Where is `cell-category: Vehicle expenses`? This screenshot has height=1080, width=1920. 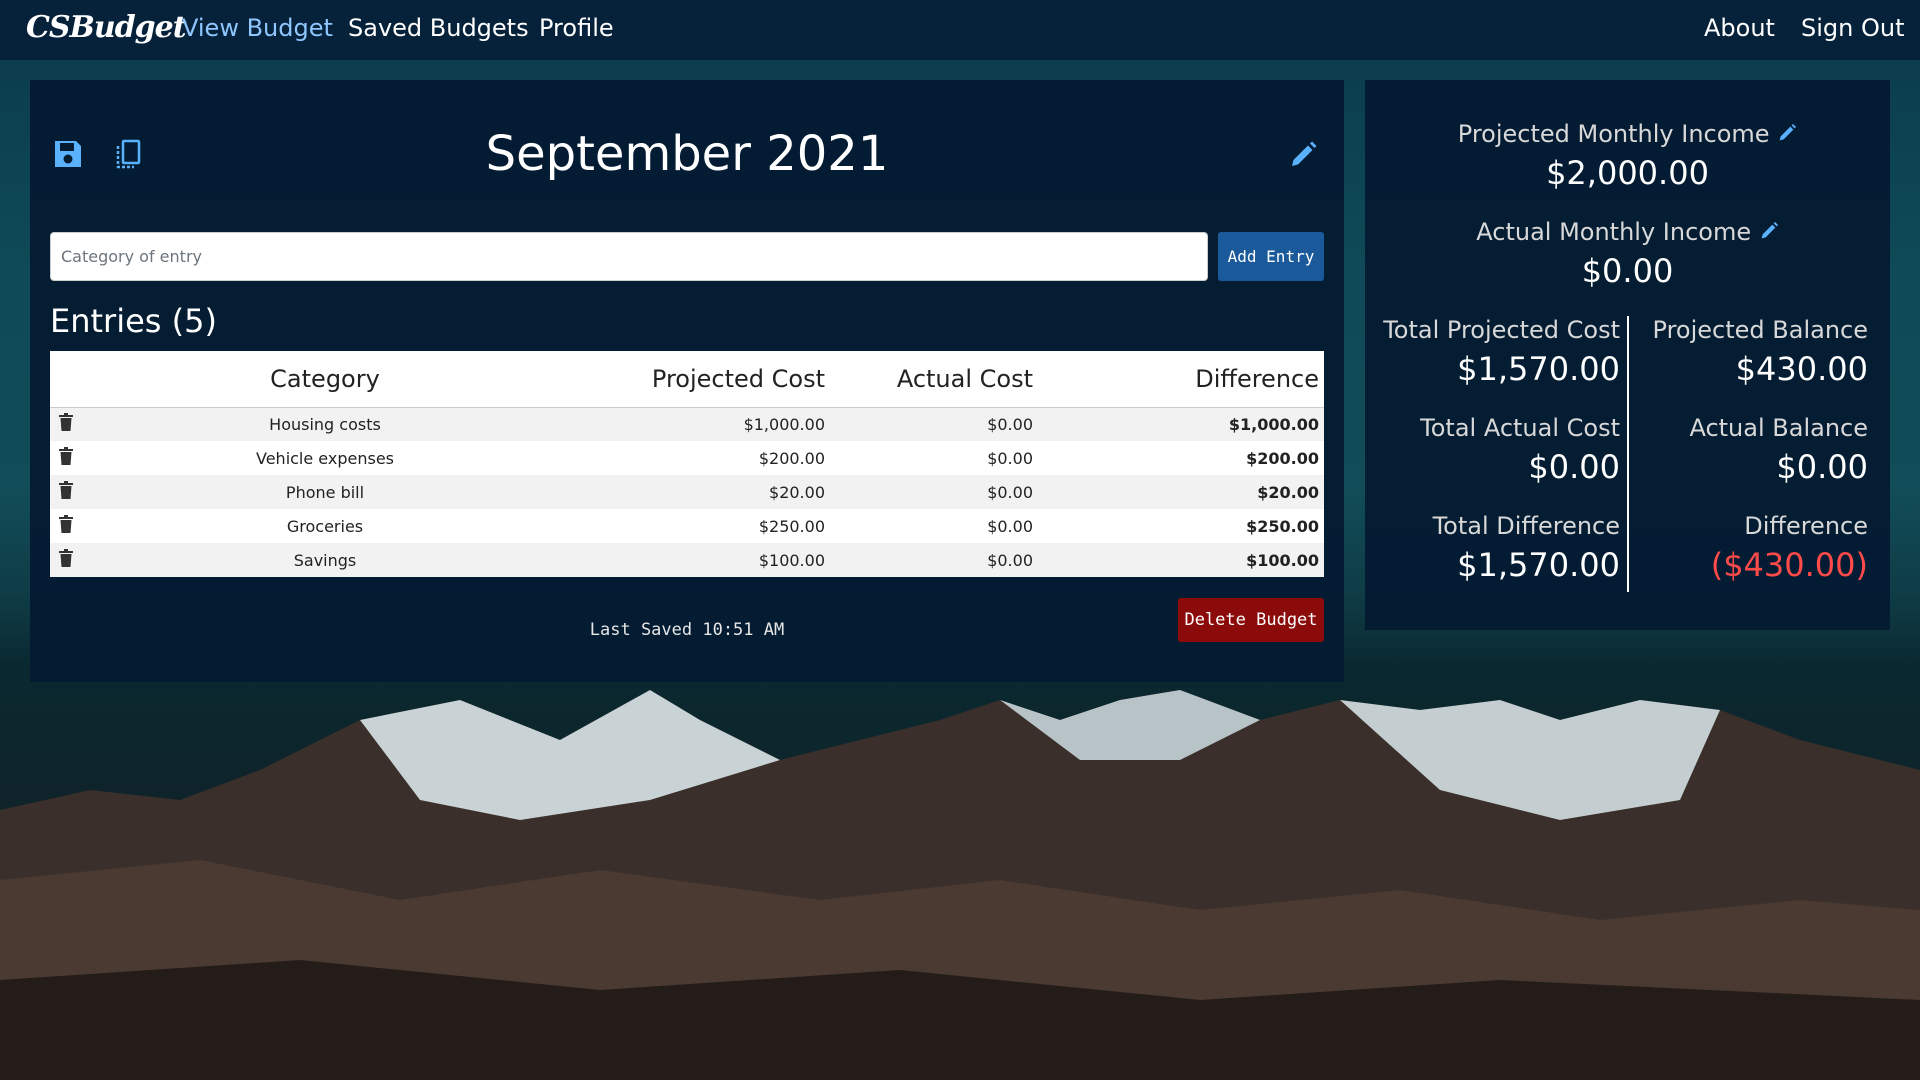 cell-category: Vehicle expenses is located at coordinates (325, 458).